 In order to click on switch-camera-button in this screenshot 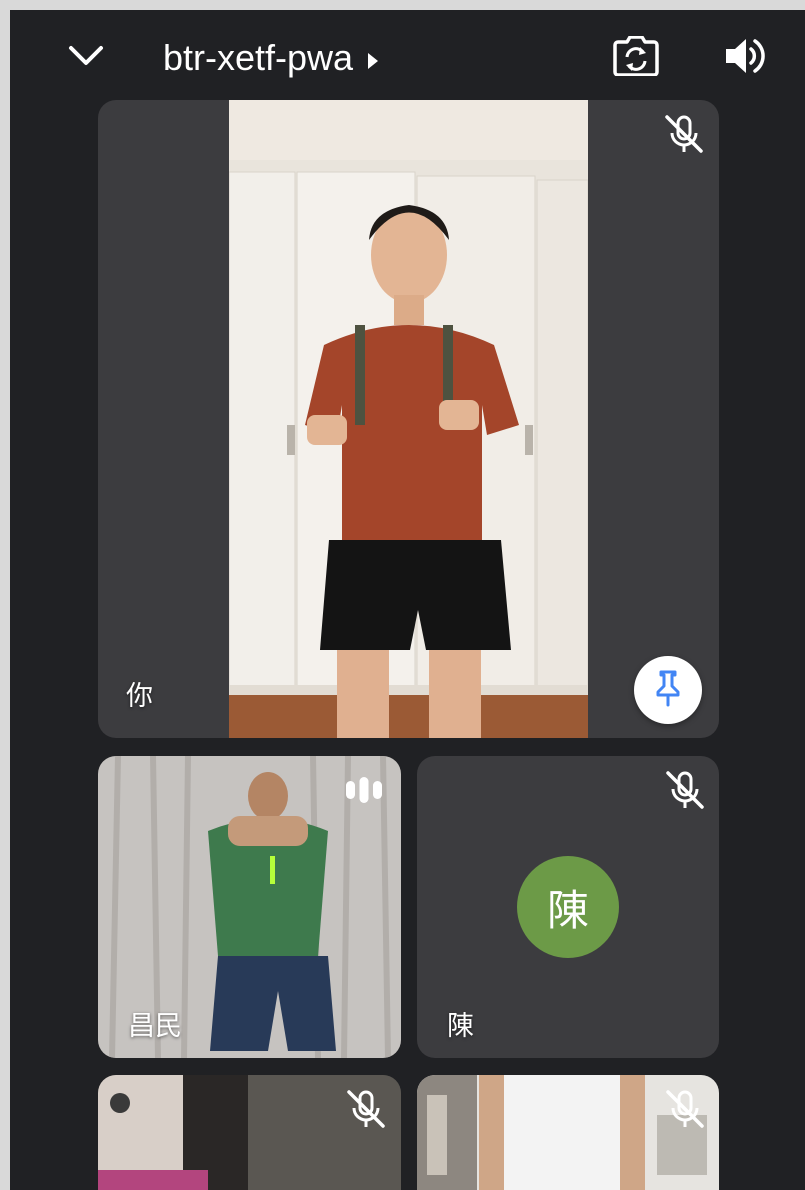, I will do `click(636, 58)`.